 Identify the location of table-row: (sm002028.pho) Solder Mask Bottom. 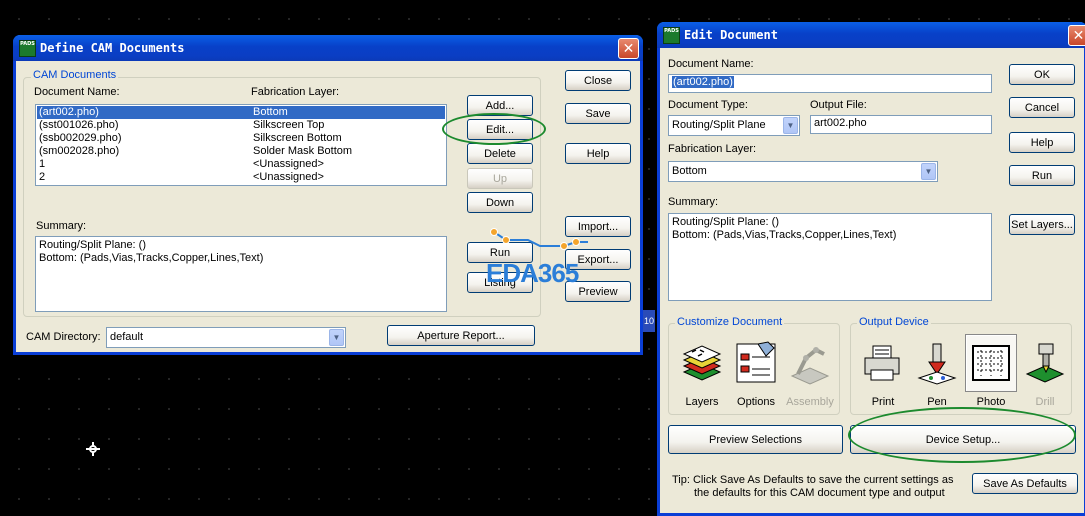
(241, 151).